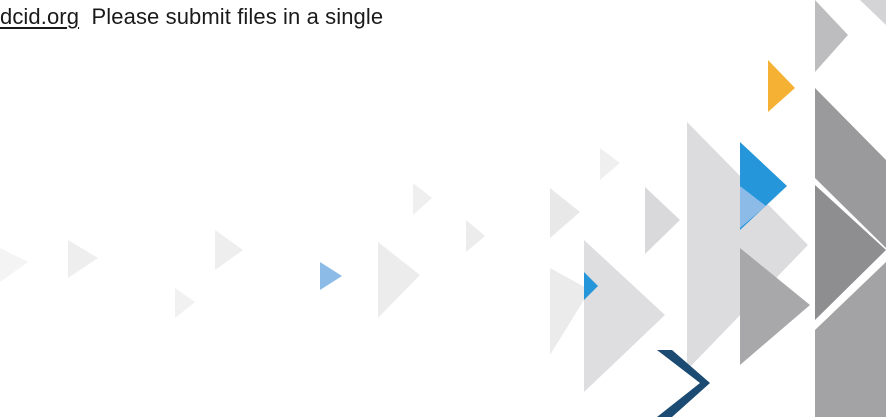 The width and height of the screenshot is (886, 417). I want to click on triangle-navy-chevron, so click(683, 383).